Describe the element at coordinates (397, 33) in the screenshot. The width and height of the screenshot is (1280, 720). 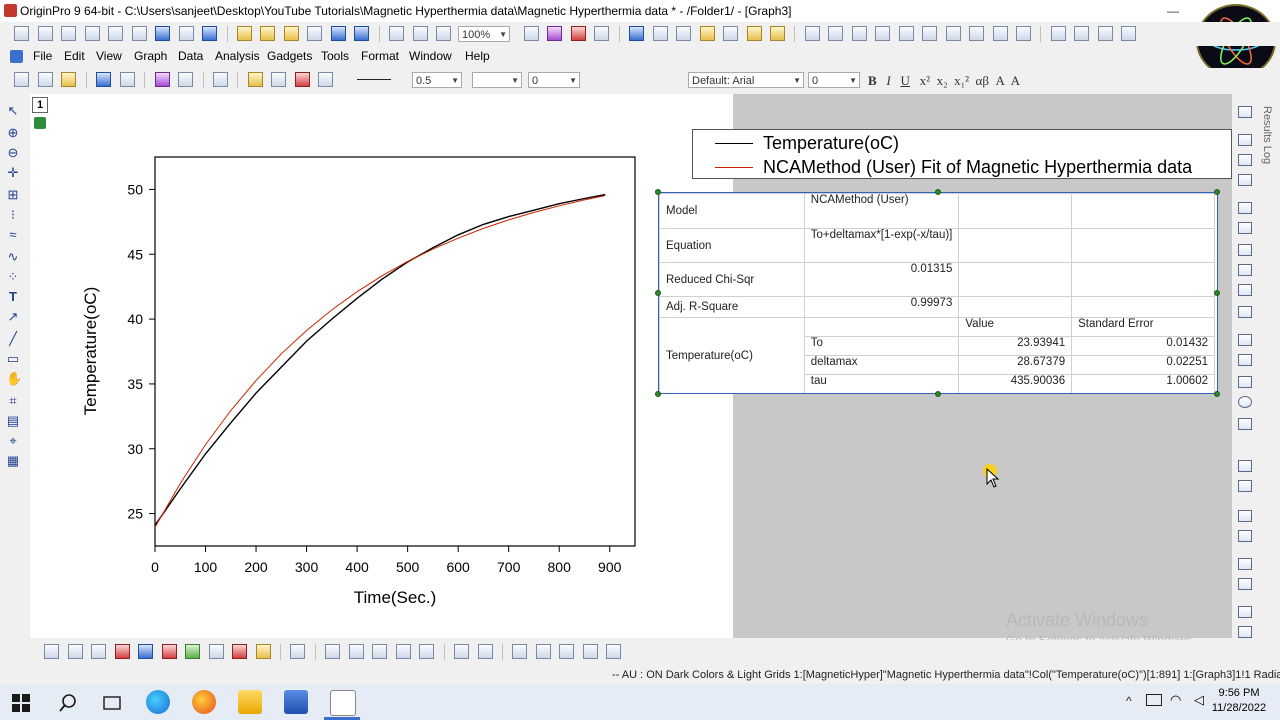
I see `import-single-ascii-icon` at that location.